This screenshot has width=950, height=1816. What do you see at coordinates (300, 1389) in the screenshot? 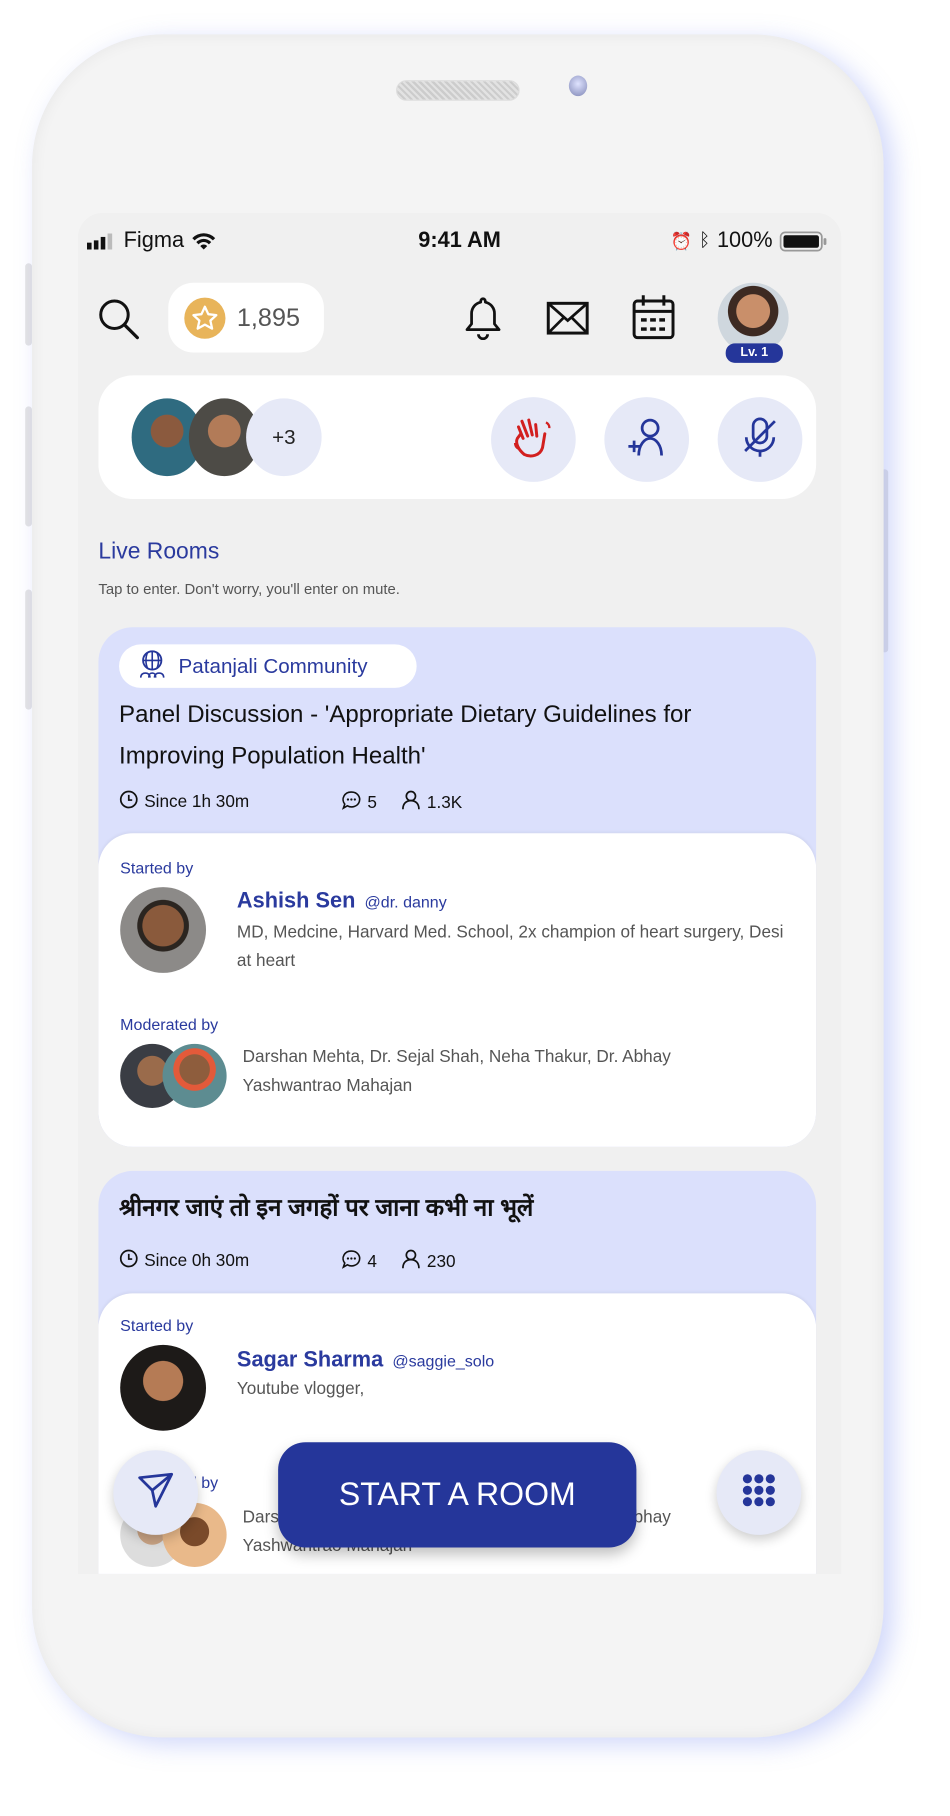
I see `host-bio: Youtube vlogger,` at bounding box center [300, 1389].